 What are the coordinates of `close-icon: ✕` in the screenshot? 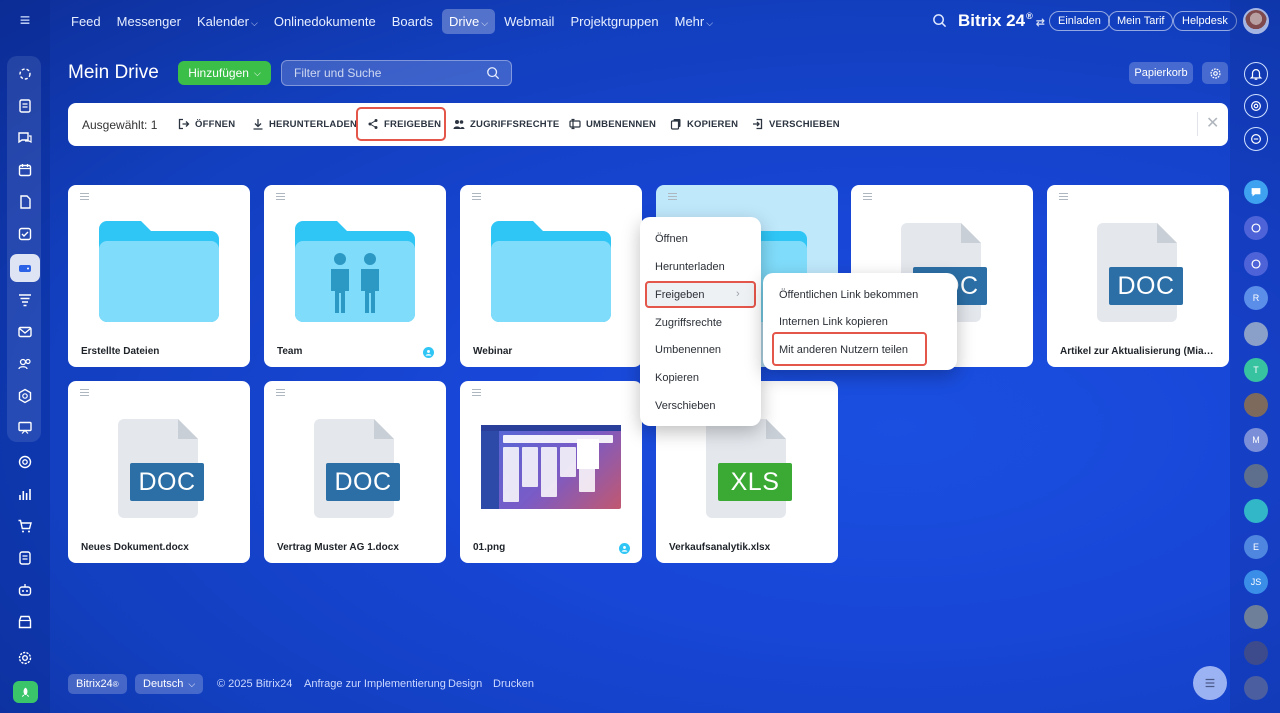 It's located at (1212, 124).